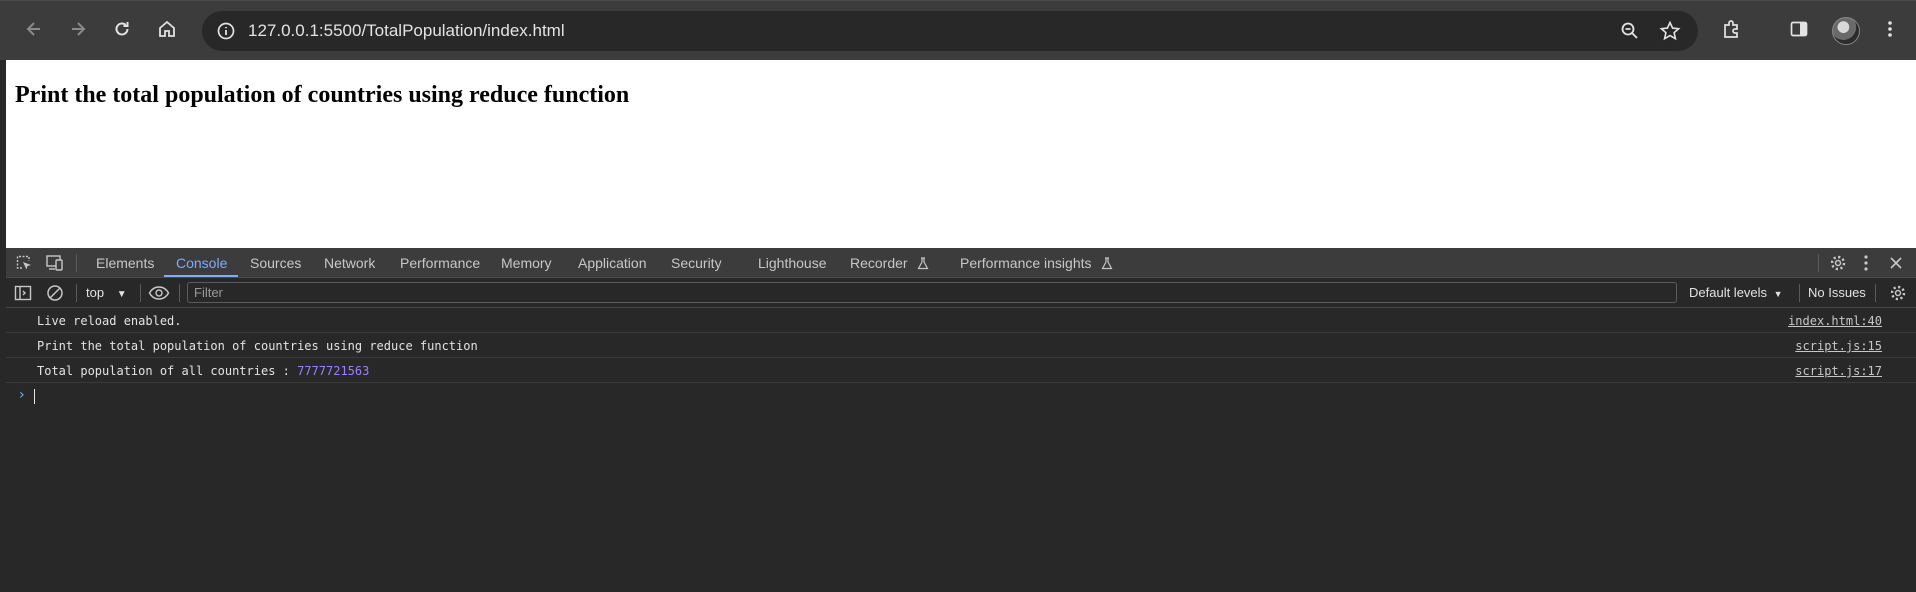 This screenshot has height=592, width=1916. I want to click on sidebar-toggle-icon, so click(23, 293).